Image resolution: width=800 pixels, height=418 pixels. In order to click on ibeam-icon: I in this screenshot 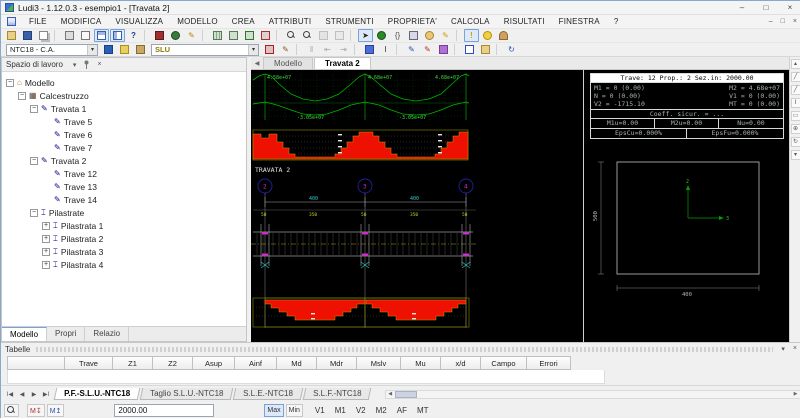, I will do `click(385, 49)`.